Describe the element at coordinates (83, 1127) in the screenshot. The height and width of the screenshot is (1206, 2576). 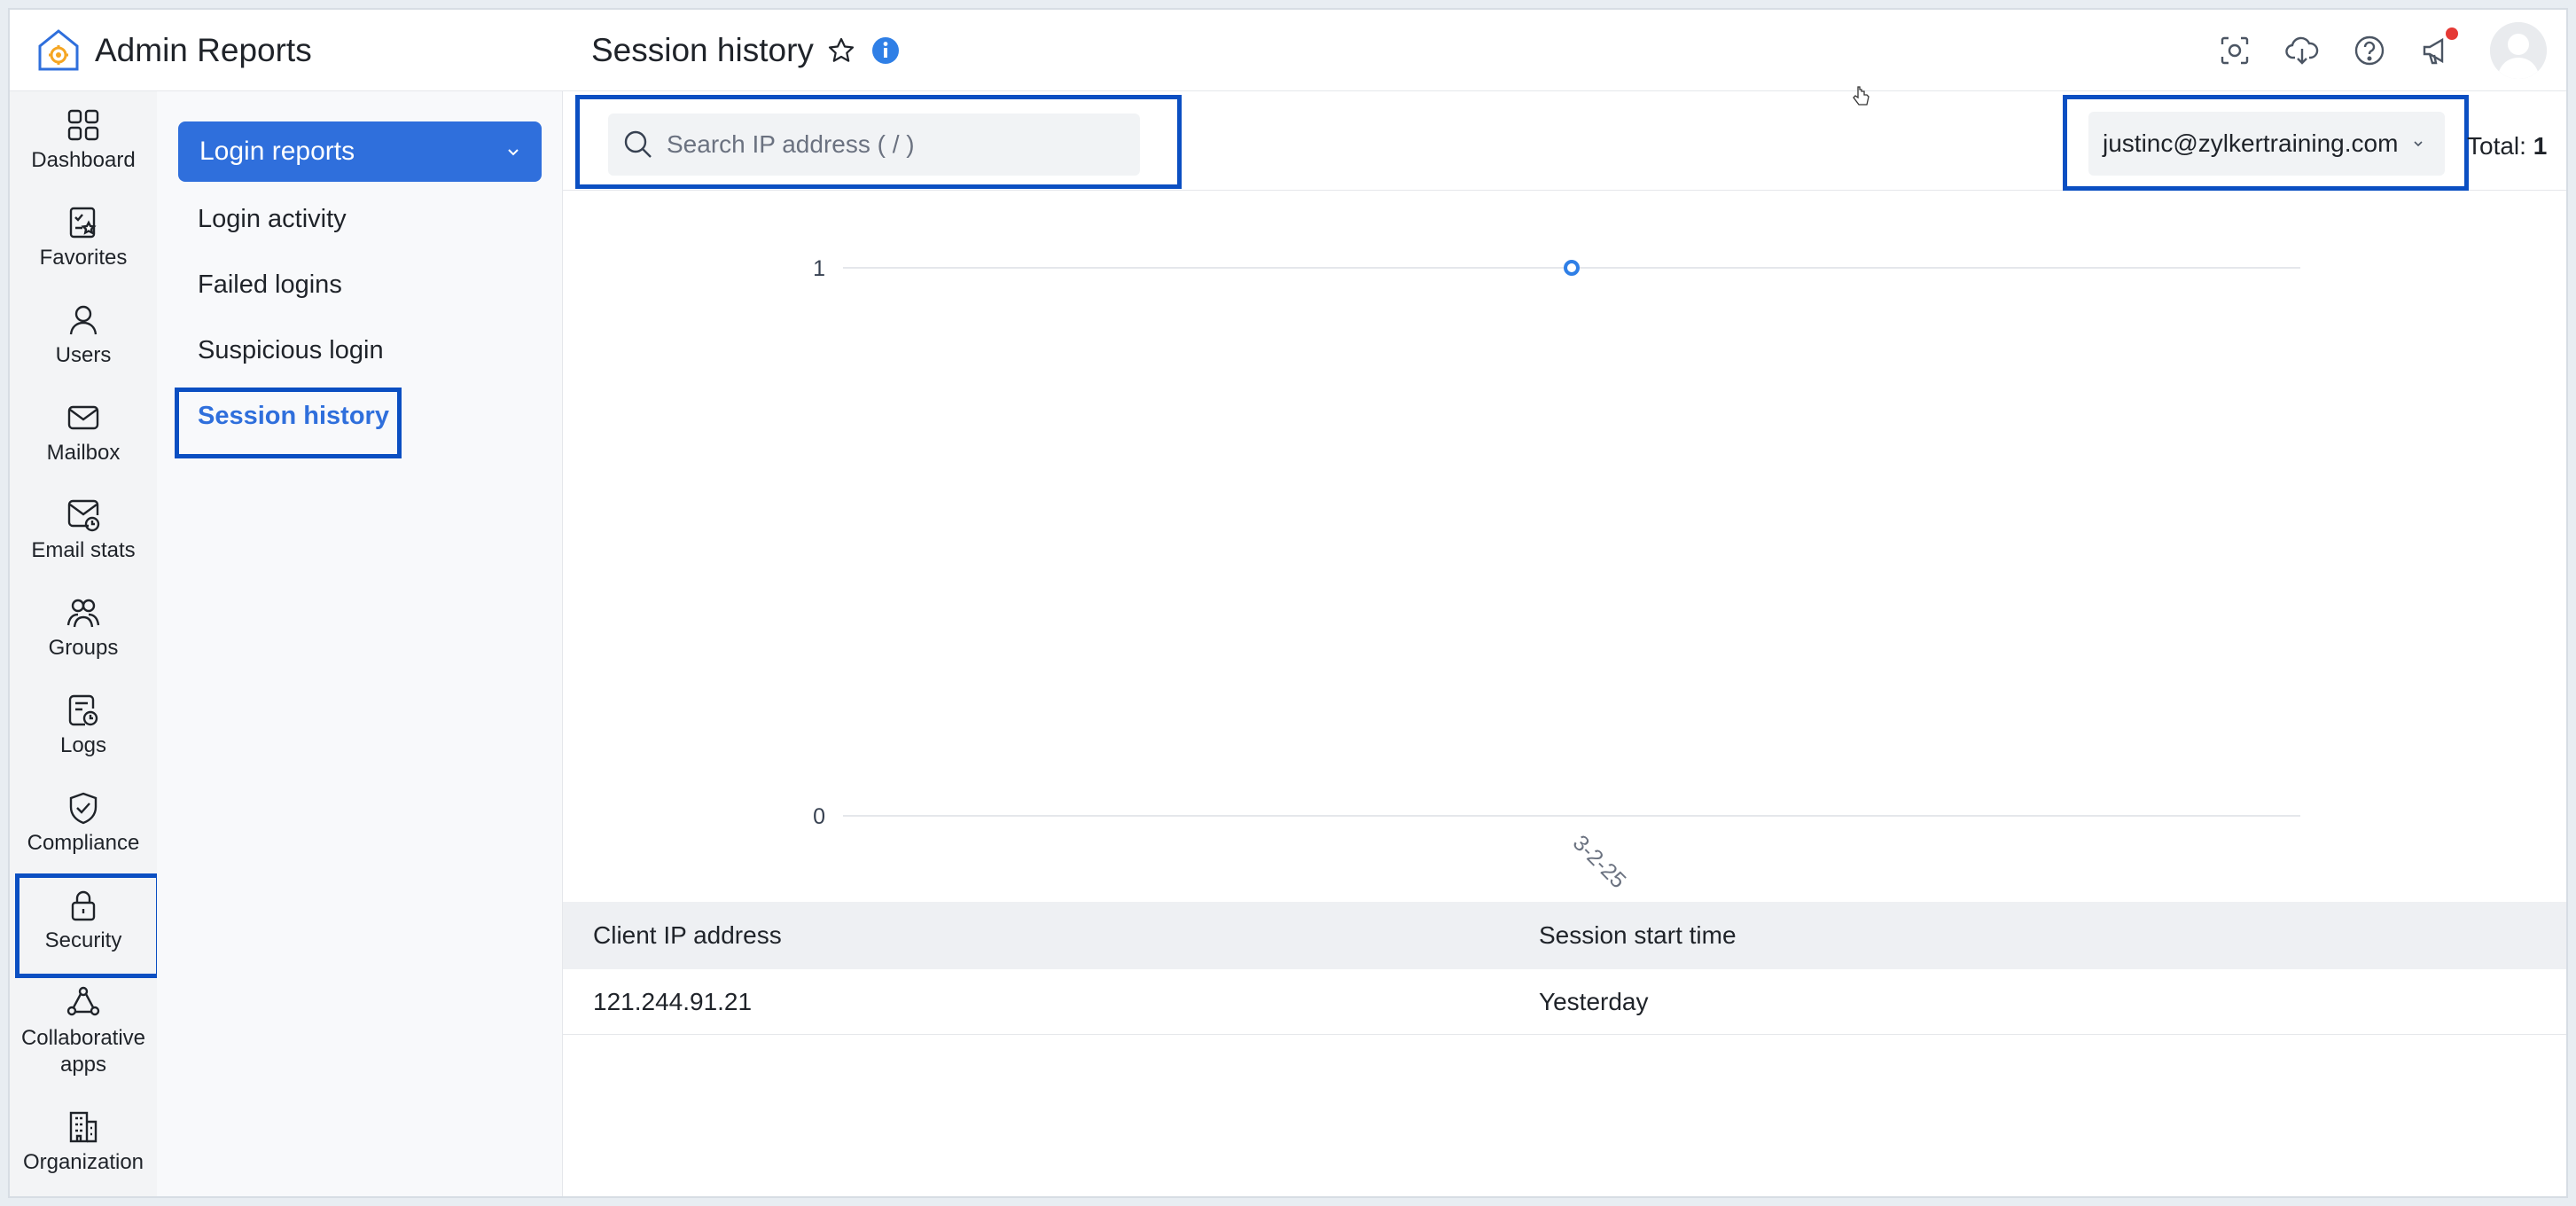
I see `building-icon` at that location.